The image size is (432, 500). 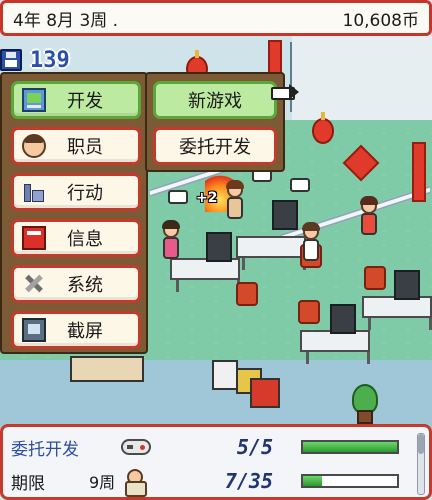 What do you see at coordinates (85, 239) in the screenshot?
I see `menu-item-label: 信息` at bounding box center [85, 239].